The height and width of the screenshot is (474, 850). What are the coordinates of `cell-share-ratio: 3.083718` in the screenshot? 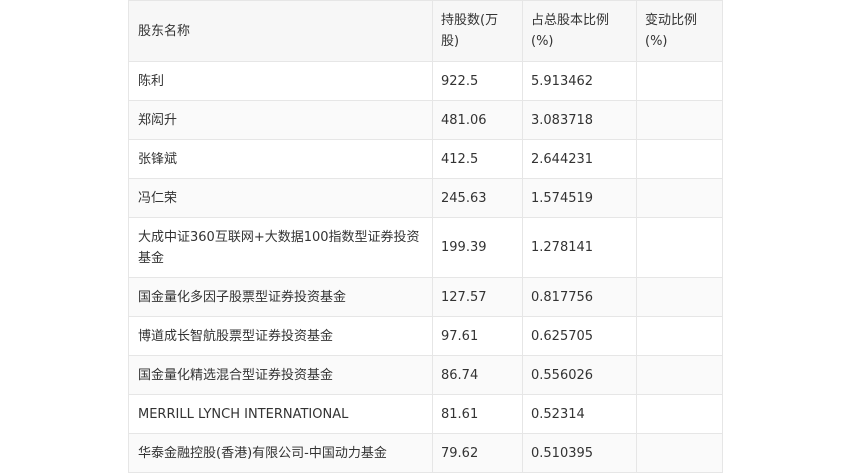 It's located at (579, 120).